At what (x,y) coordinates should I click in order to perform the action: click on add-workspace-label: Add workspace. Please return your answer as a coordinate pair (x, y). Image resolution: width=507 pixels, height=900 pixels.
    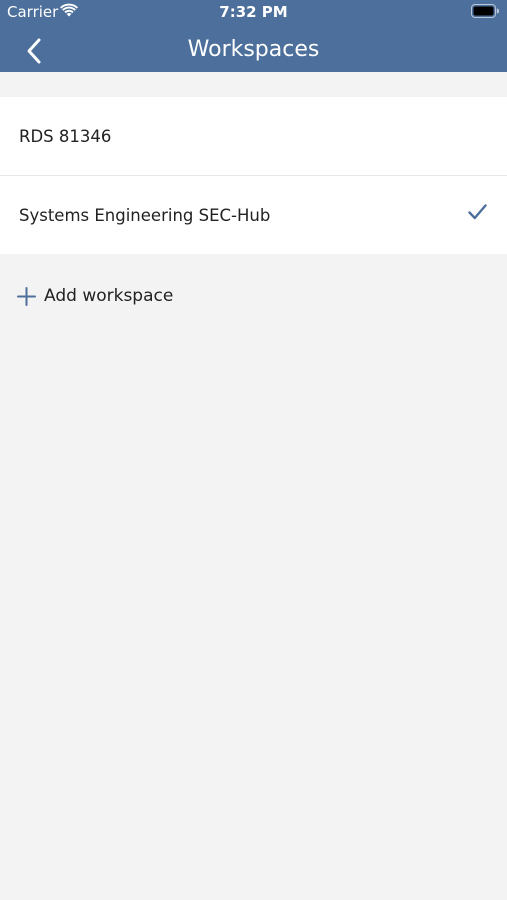
    Looking at the image, I should click on (109, 296).